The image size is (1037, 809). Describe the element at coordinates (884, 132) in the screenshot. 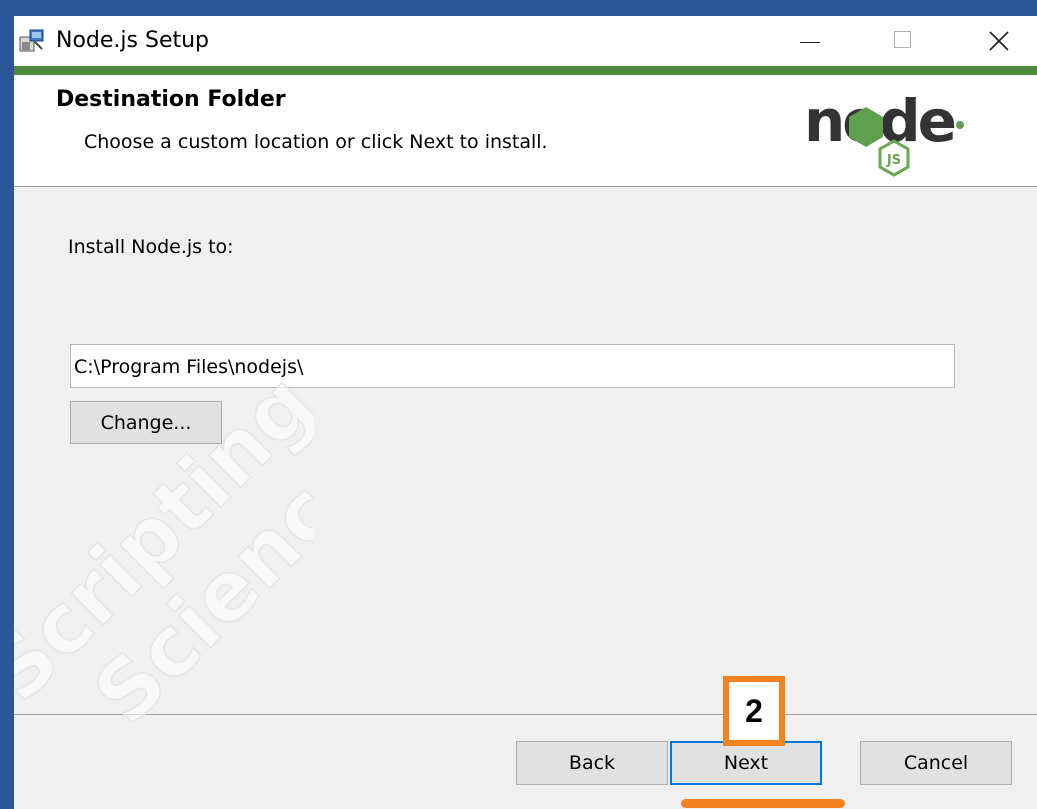

I see `nodejs-logo: node JS` at that location.